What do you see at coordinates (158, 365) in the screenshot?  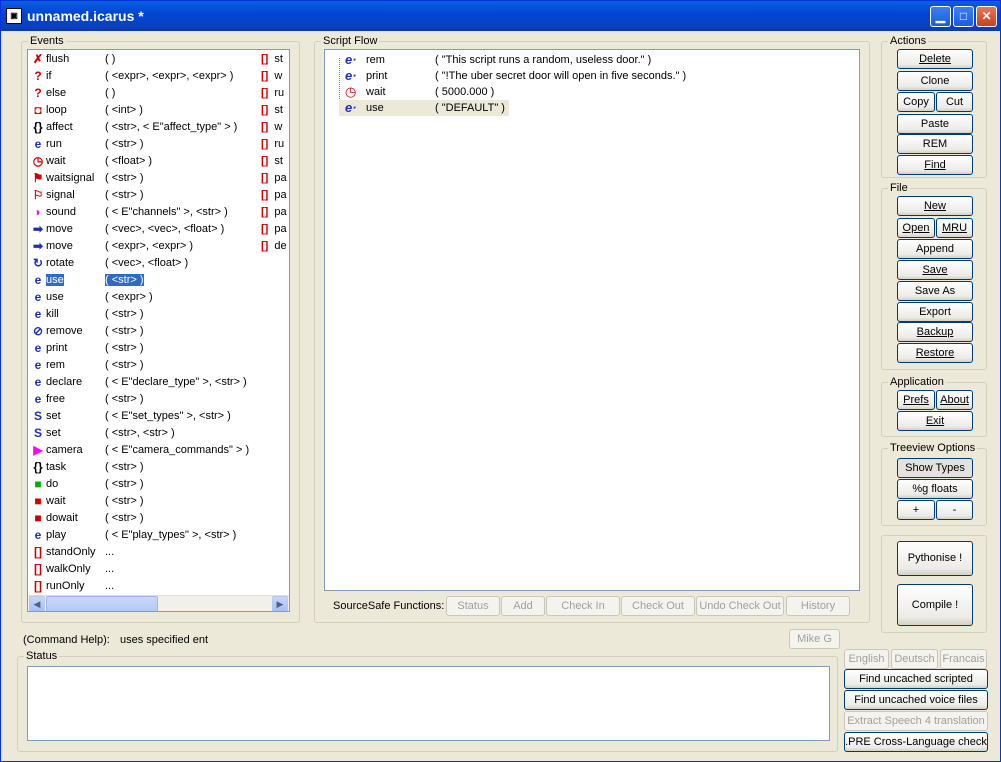 I see `event-item: e rem ( <str> )` at bounding box center [158, 365].